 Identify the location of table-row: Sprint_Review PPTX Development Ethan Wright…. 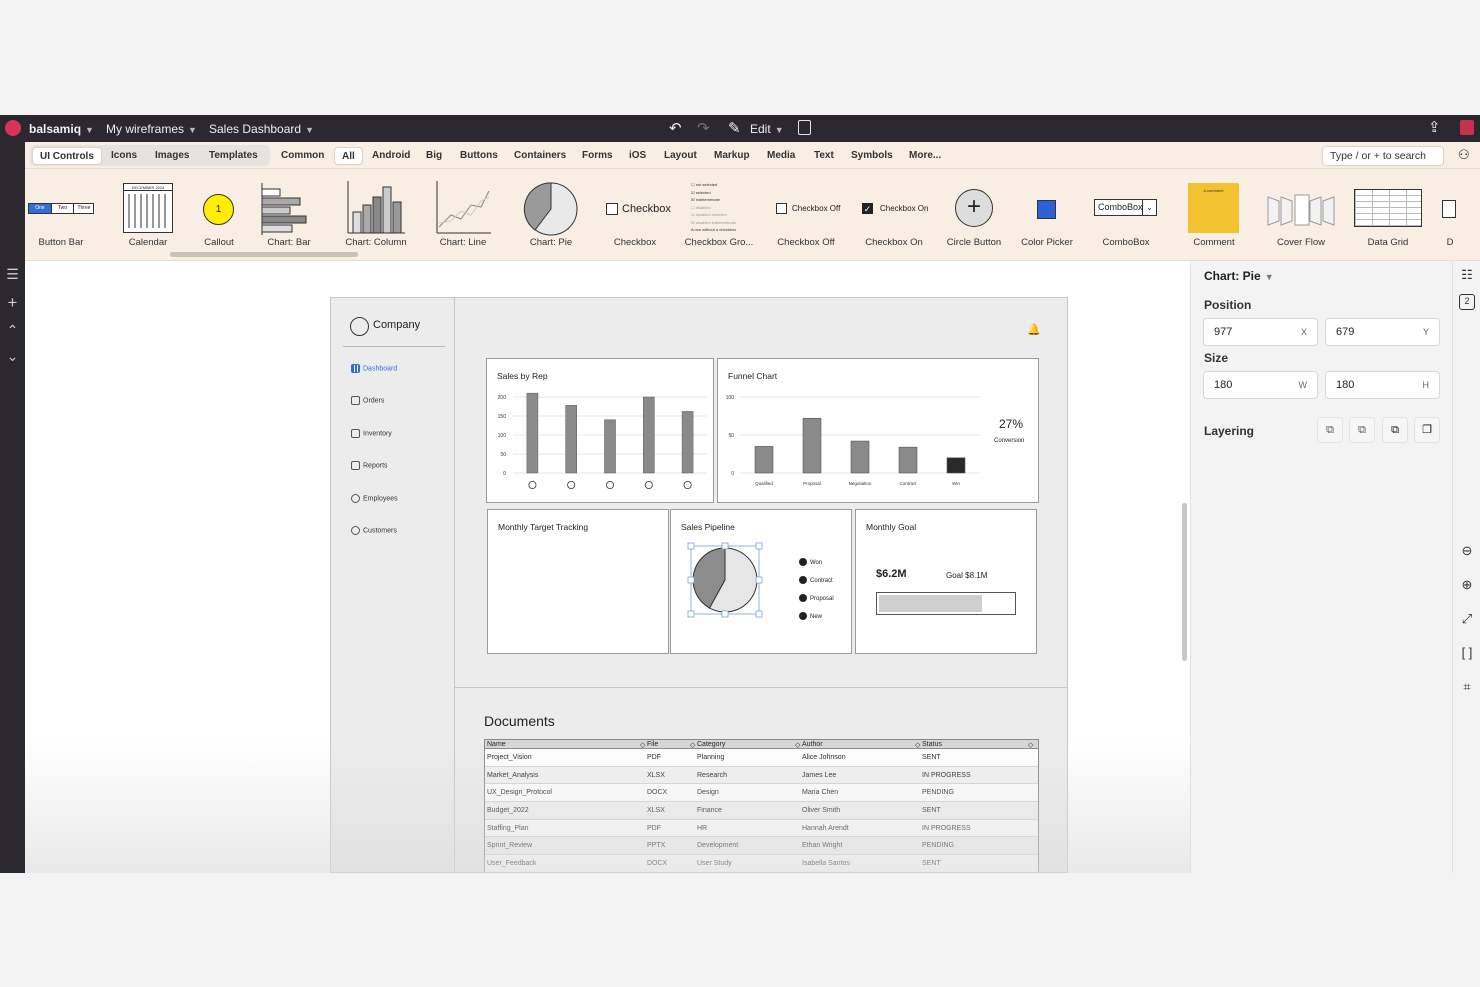
(761, 846).